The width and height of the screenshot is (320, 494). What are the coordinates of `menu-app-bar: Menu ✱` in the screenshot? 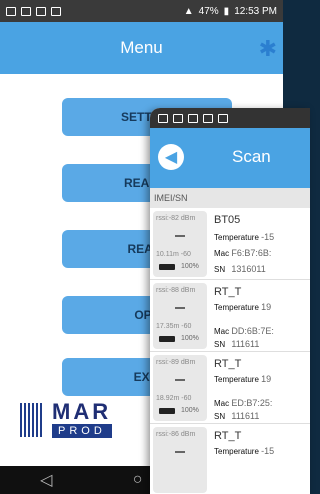 It's located at (141, 48).